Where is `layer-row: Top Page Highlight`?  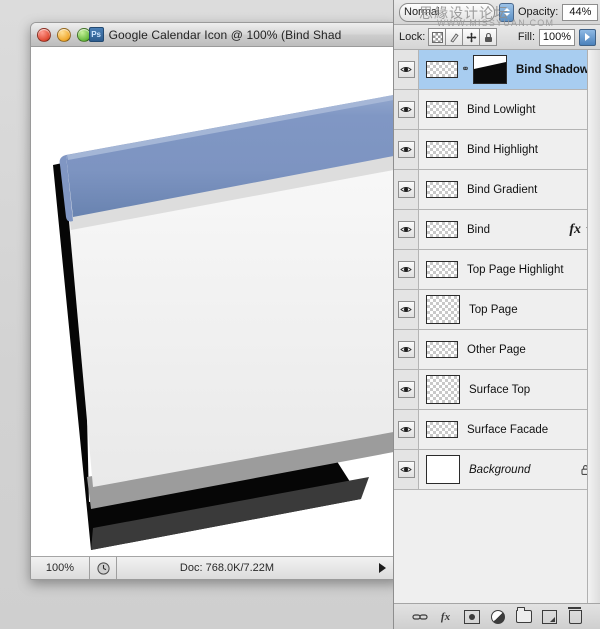 layer-row: Top Page Highlight is located at coordinates (497, 270).